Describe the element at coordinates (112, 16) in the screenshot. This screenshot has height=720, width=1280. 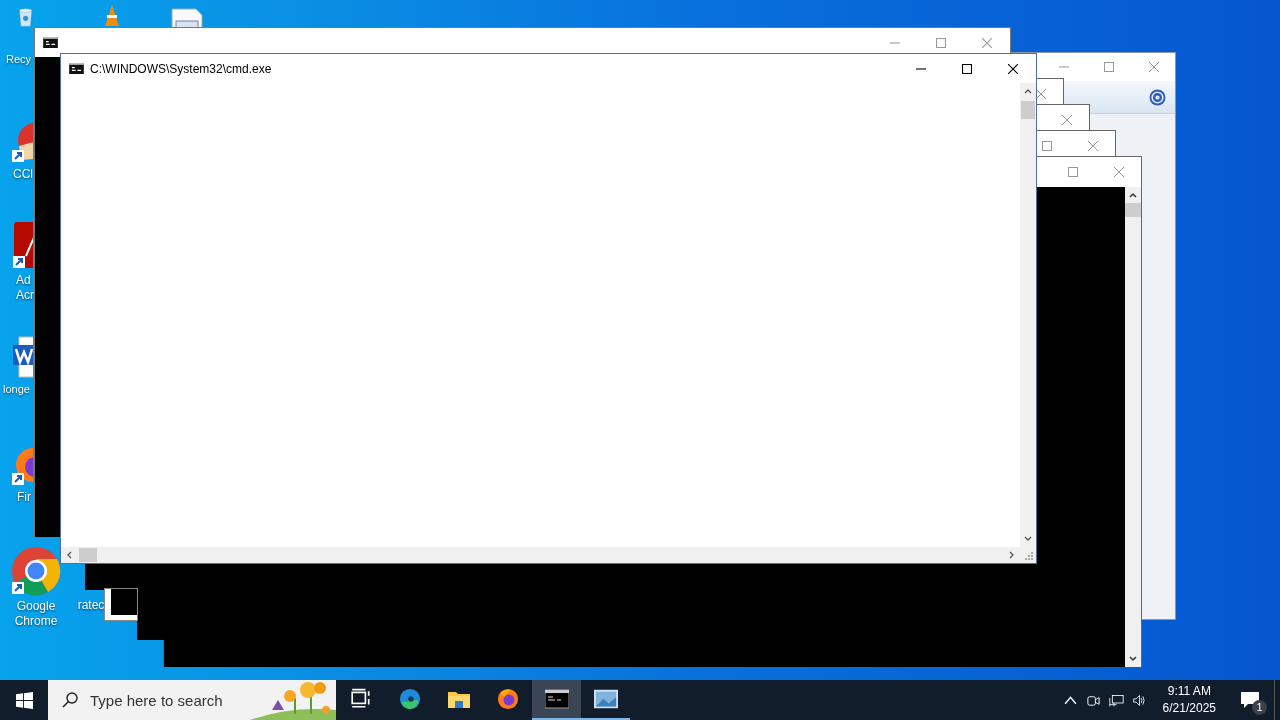
I see `traffic-cone-icon` at that location.